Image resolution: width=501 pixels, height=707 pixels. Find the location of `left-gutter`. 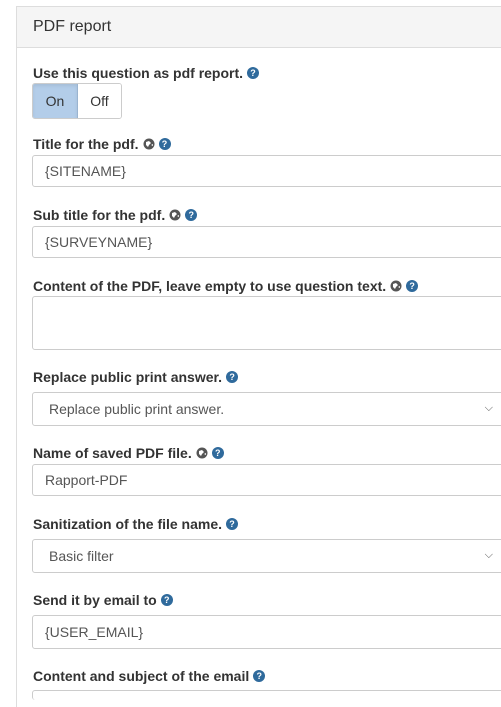

left-gutter is located at coordinates (8, 347).